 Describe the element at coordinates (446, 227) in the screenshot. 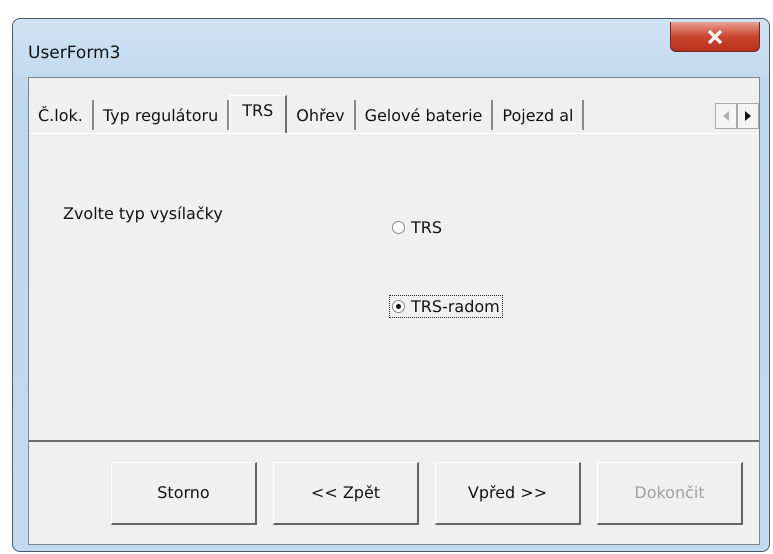

I see `radio-option: TRS` at that location.